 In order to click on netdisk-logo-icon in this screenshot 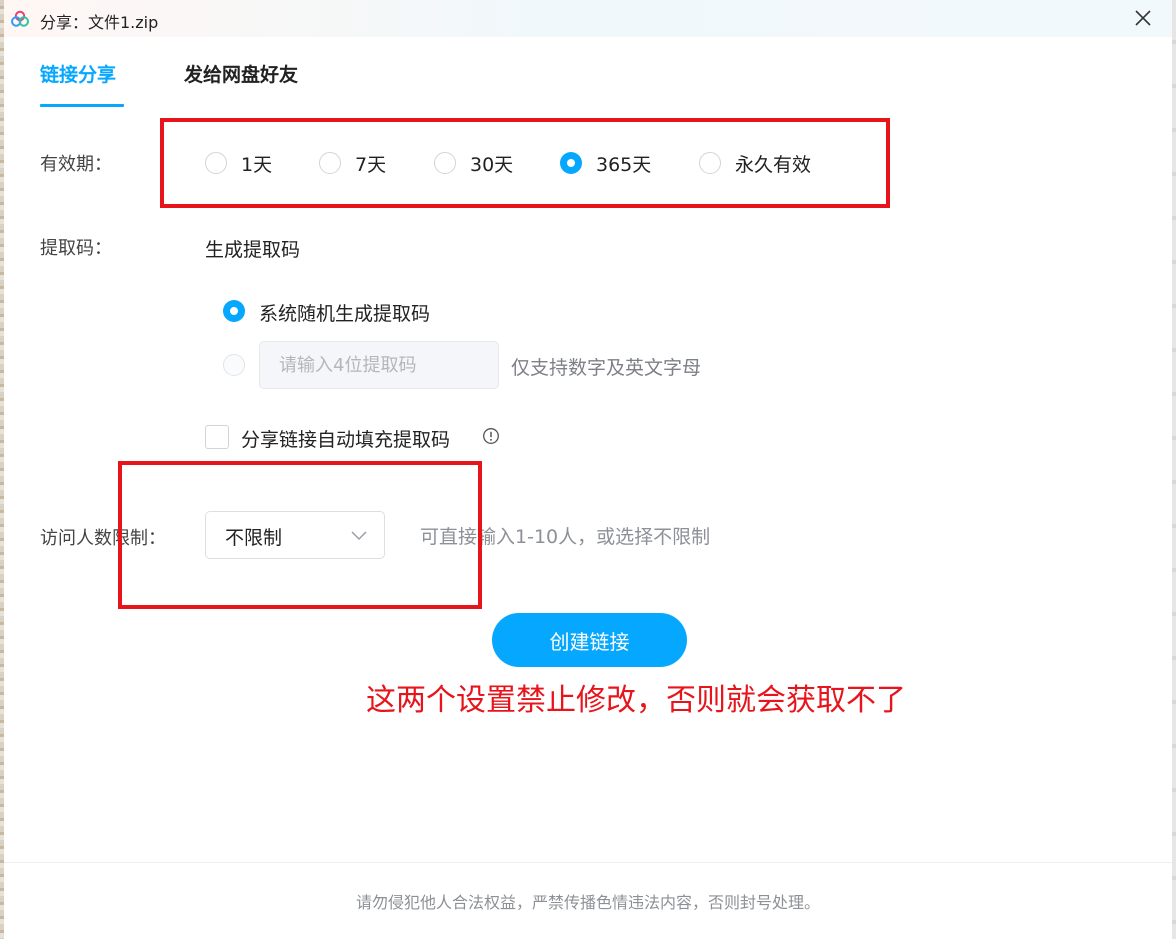, I will do `click(20, 18)`.